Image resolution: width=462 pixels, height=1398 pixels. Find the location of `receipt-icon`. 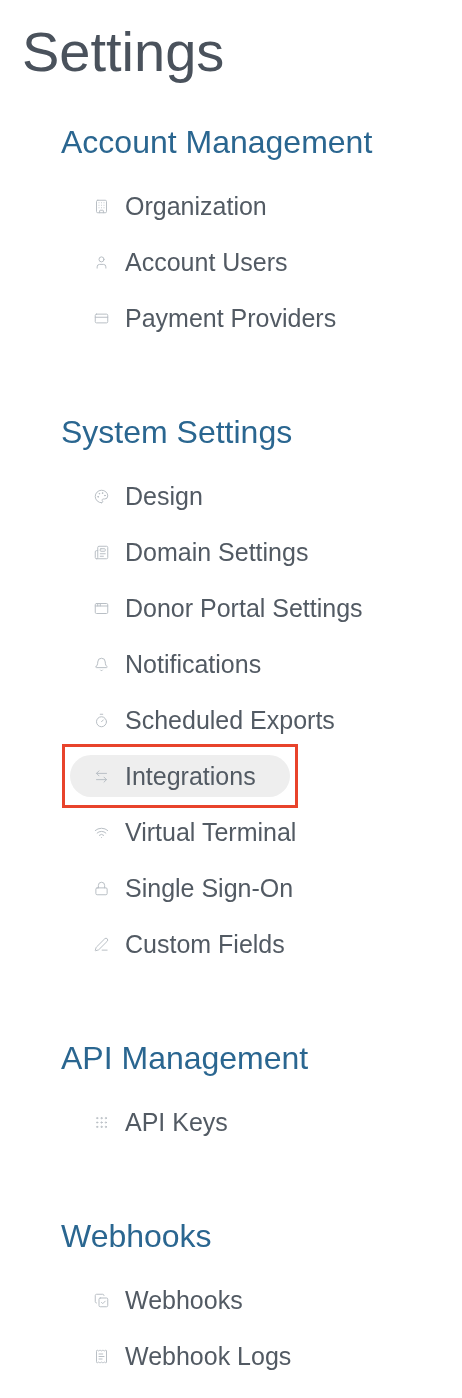

receipt-icon is located at coordinates (101, 1356).